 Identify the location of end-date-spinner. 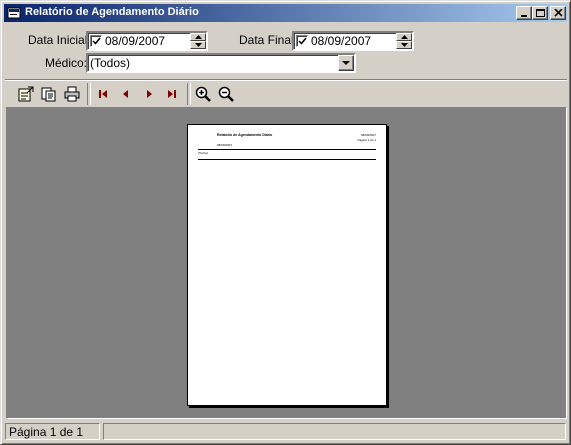
(404, 41).